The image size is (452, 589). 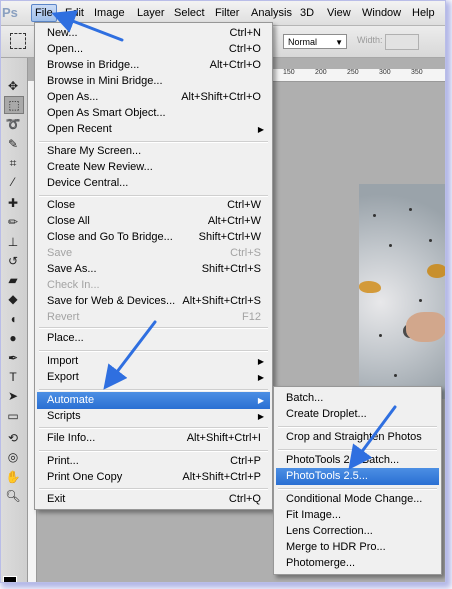 What do you see at coordinates (153, 221) in the screenshot?
I see `menu-item-close-all: Close All Alt+Ctrl+W` at bounding box center [153, 221].